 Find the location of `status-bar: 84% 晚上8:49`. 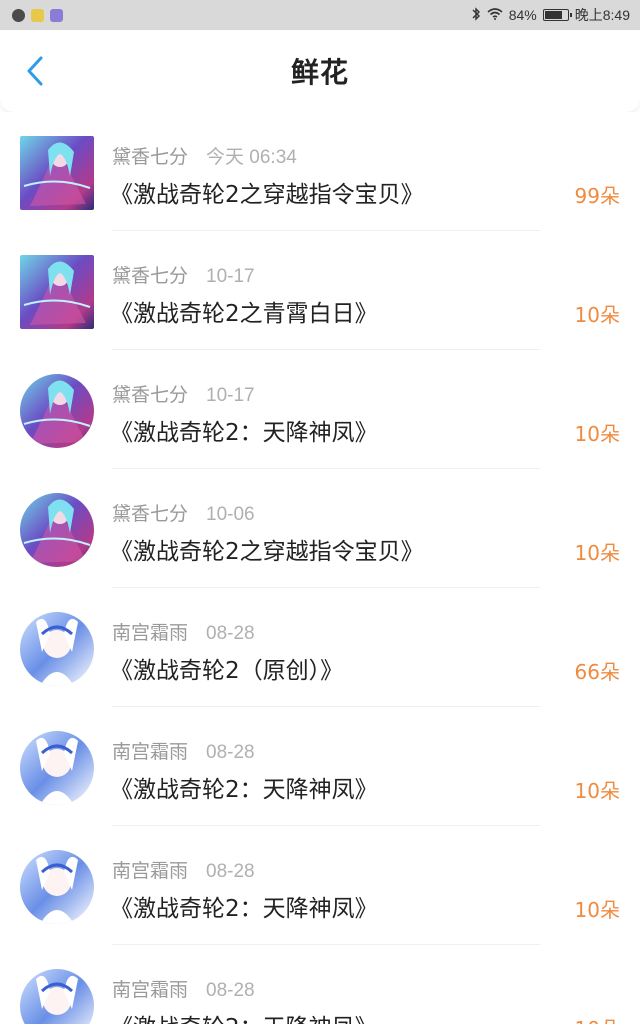

status-bar: 84% 晚上8:49 is located at coordinates (320, 15).